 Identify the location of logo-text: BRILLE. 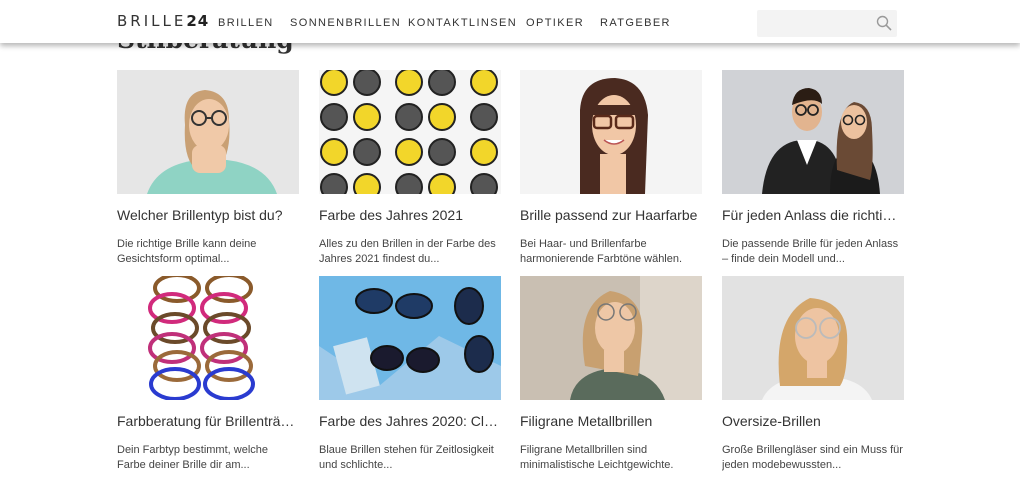
(152, 21).